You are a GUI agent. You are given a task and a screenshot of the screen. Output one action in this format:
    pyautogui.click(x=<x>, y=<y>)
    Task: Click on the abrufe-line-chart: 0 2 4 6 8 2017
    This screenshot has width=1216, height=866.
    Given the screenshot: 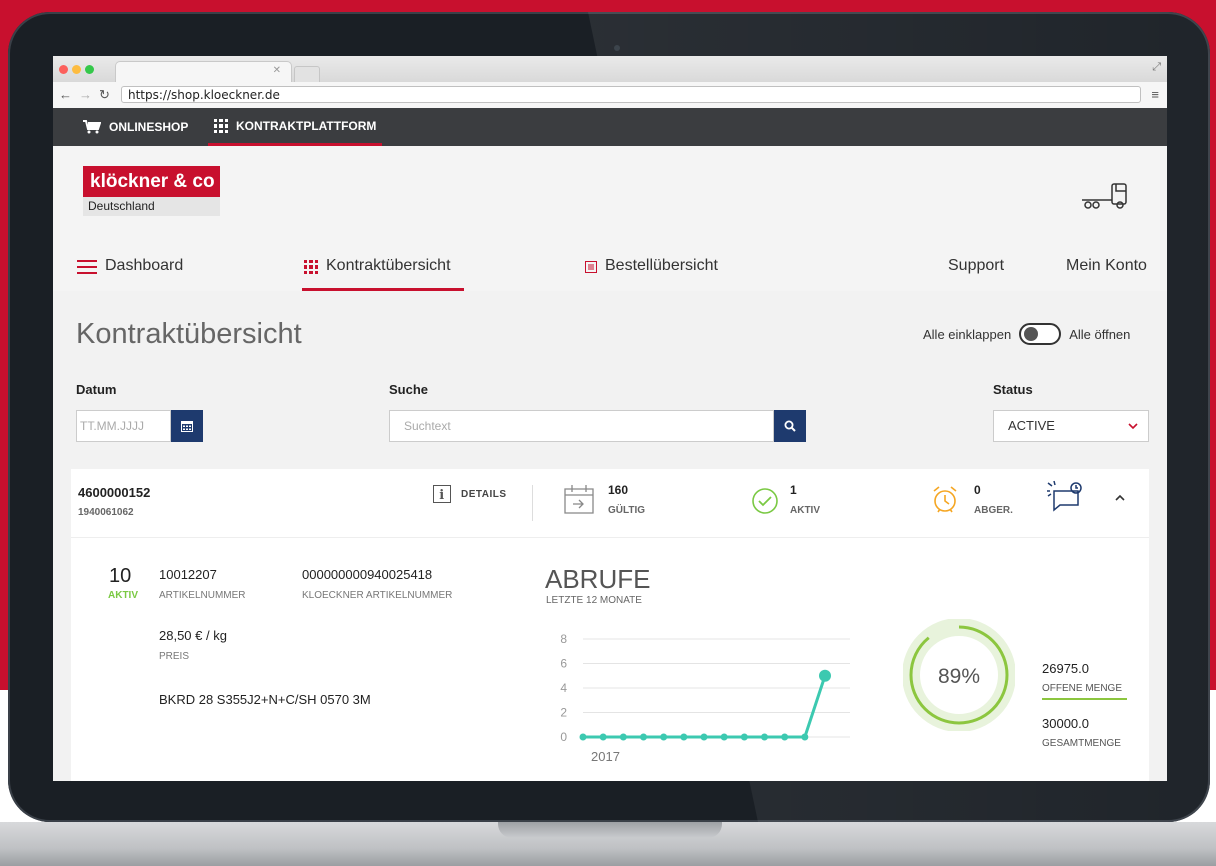 What is the action you would take?
    pyautogui.click(x=705, y=698)
    